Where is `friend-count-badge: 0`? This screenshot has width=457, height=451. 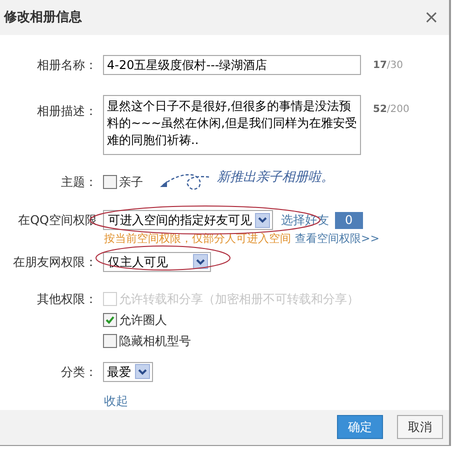 friend-count-badge: 0 is located at coordinates (349, 220).